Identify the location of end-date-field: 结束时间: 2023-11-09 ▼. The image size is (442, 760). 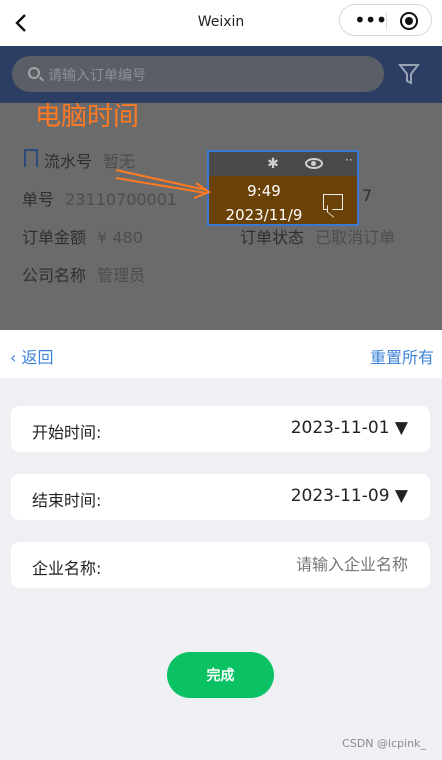
(220, 497).